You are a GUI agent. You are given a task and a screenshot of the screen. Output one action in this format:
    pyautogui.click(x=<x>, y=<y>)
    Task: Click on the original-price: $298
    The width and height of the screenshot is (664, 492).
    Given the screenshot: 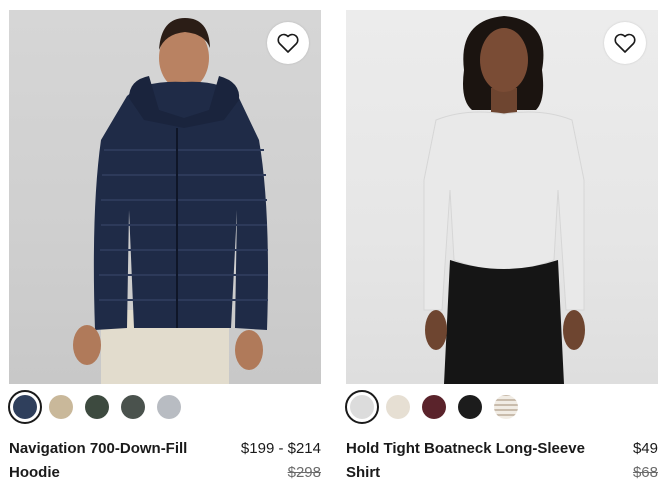 What is the action you would take?
    pyautogui.click(x=304, y=472)
    